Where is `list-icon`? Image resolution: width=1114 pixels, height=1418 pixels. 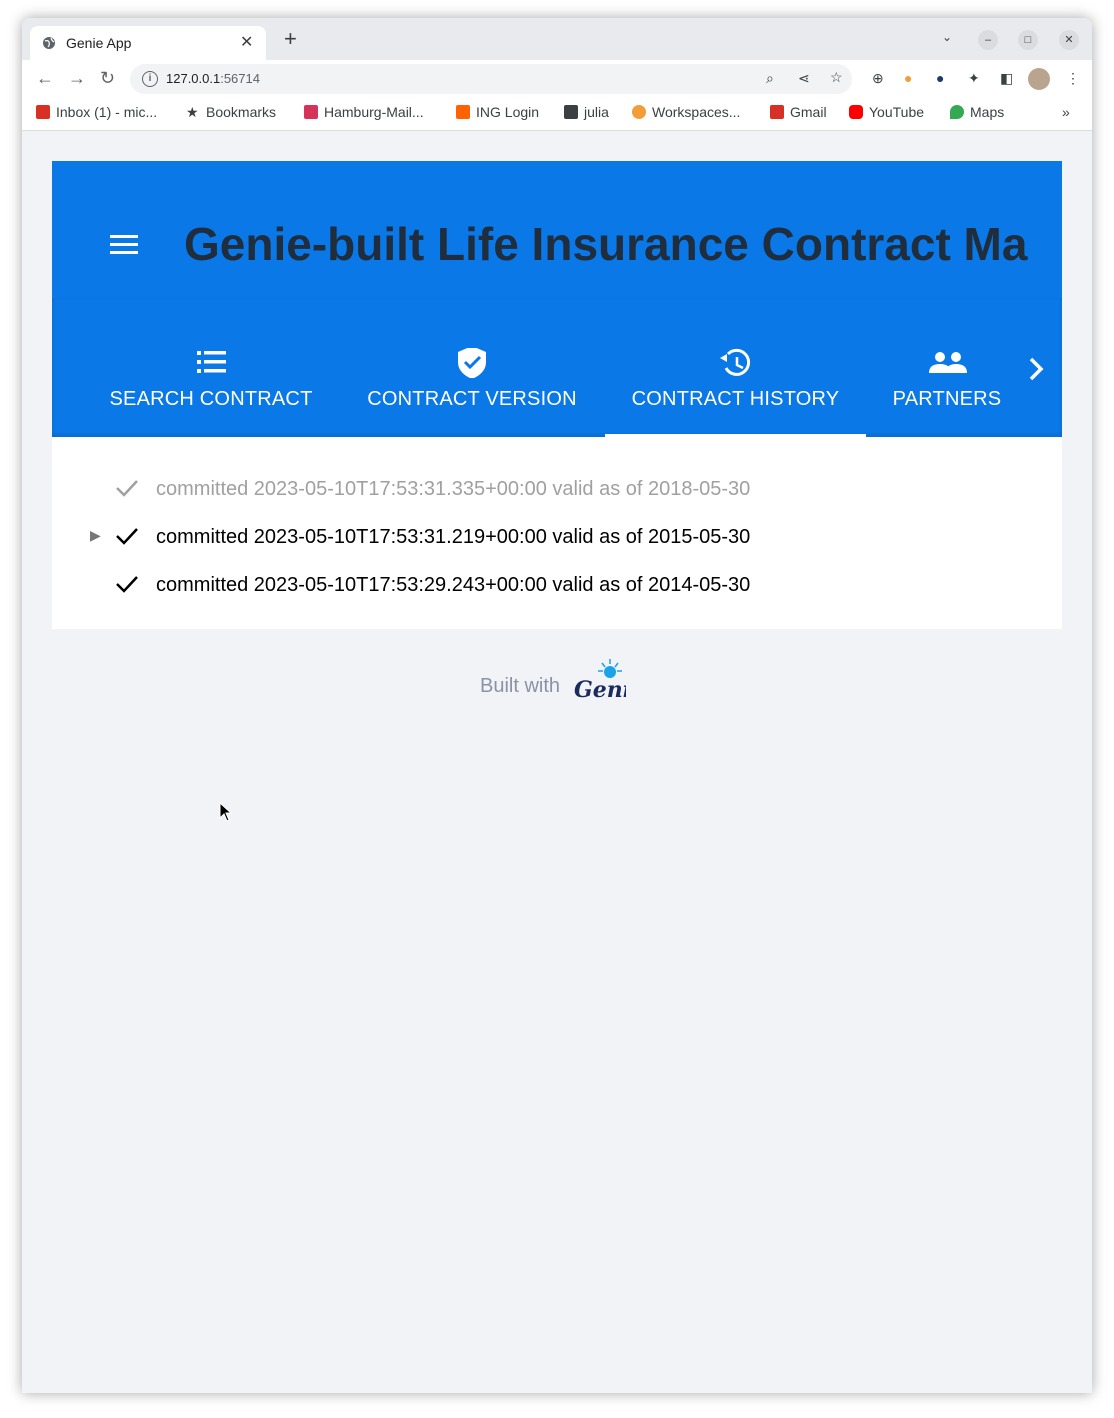 list-icon is located at coordinates (211, 362).